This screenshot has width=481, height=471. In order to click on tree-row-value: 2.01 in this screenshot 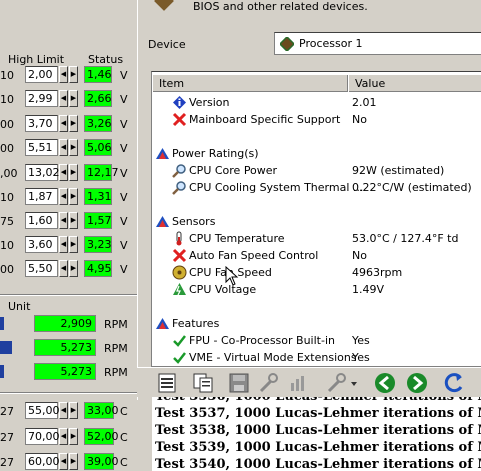, I will do `click(364, 102)`.